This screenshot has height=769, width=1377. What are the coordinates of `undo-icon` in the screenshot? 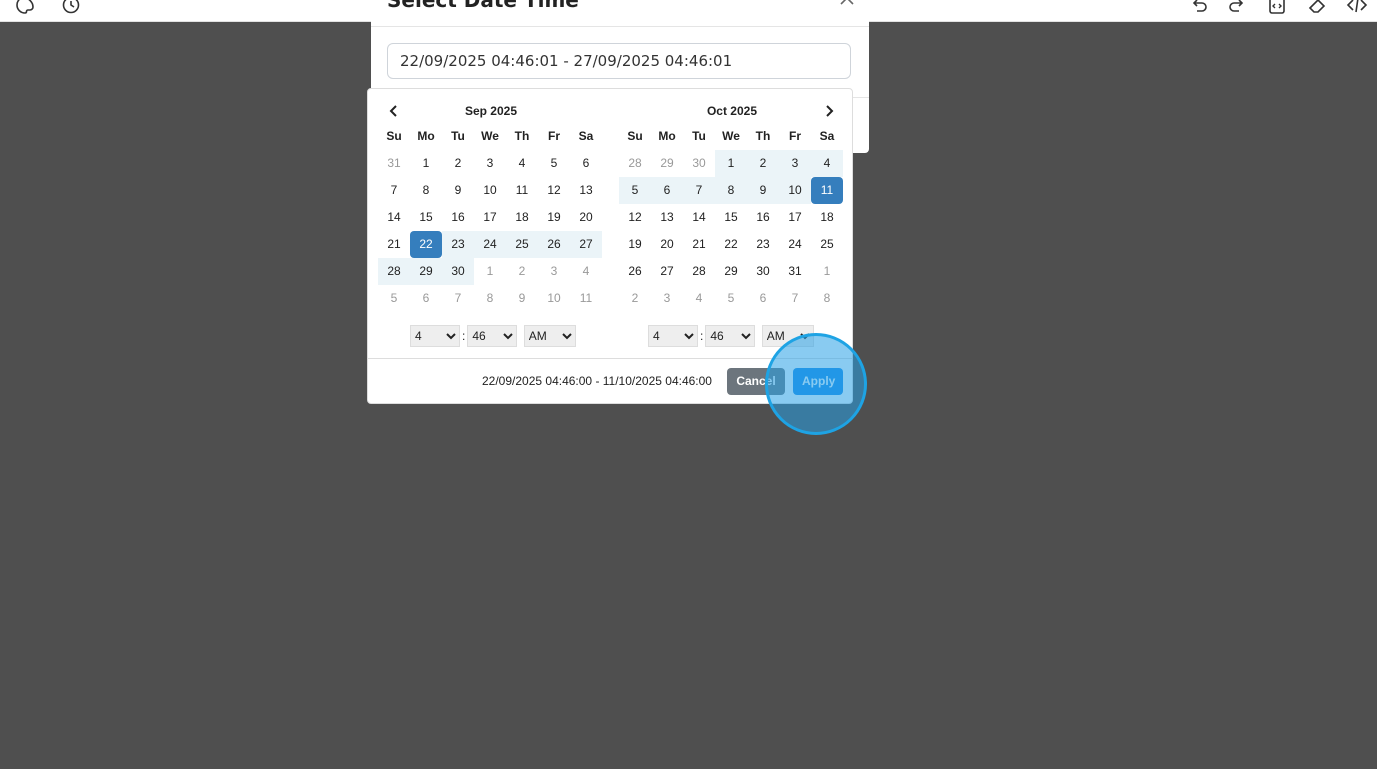 It's located at (1199, 8).